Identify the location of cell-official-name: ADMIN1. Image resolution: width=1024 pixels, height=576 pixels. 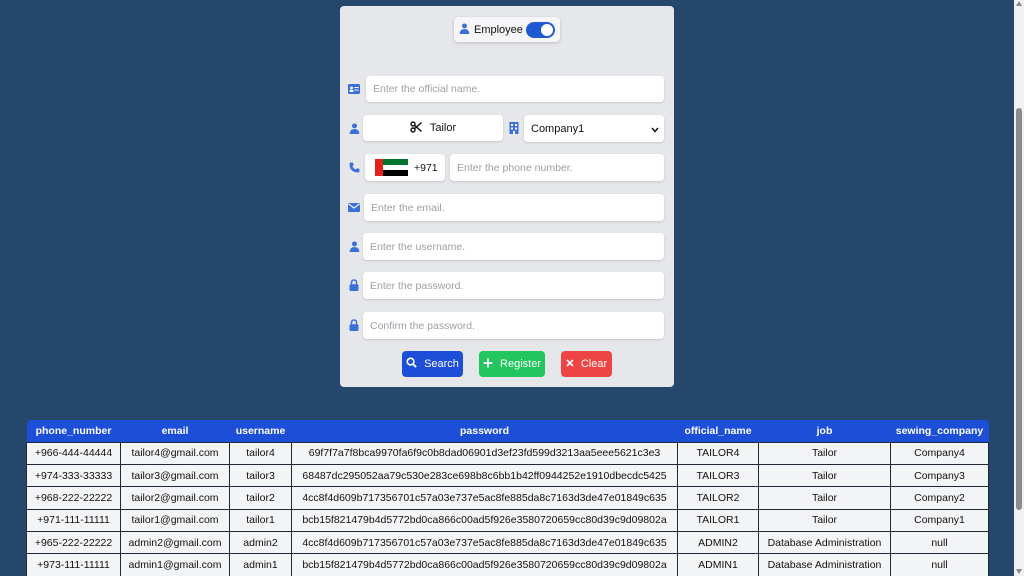
(718, 564).